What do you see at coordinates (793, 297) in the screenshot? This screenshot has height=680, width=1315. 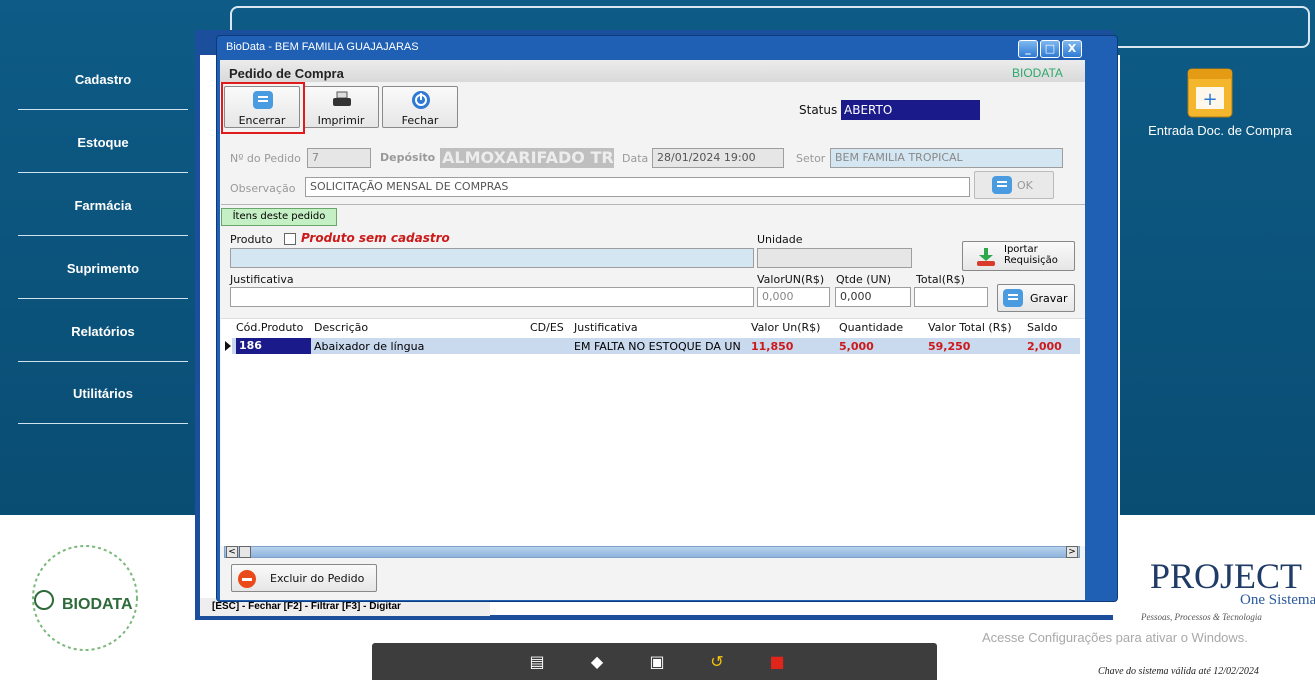 I see `valor-un-field: 0,000` at bounding box center [793, 297].